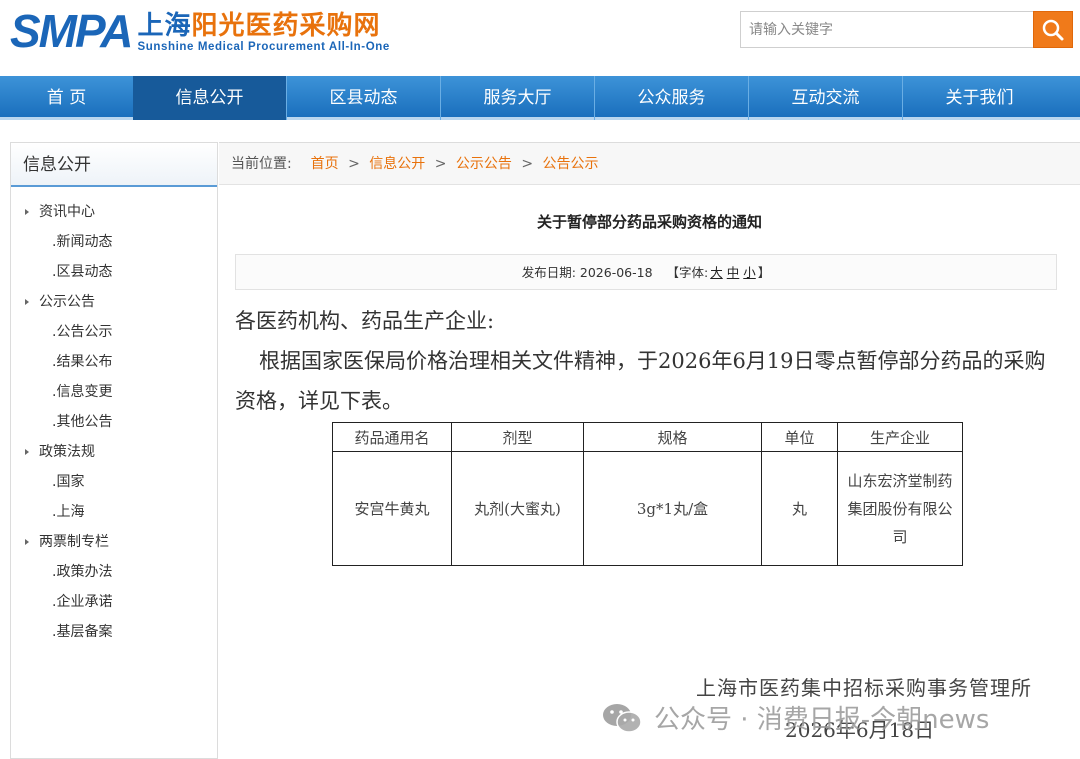  I want to click on font-size-label: 【字体:, so click(687, 272).